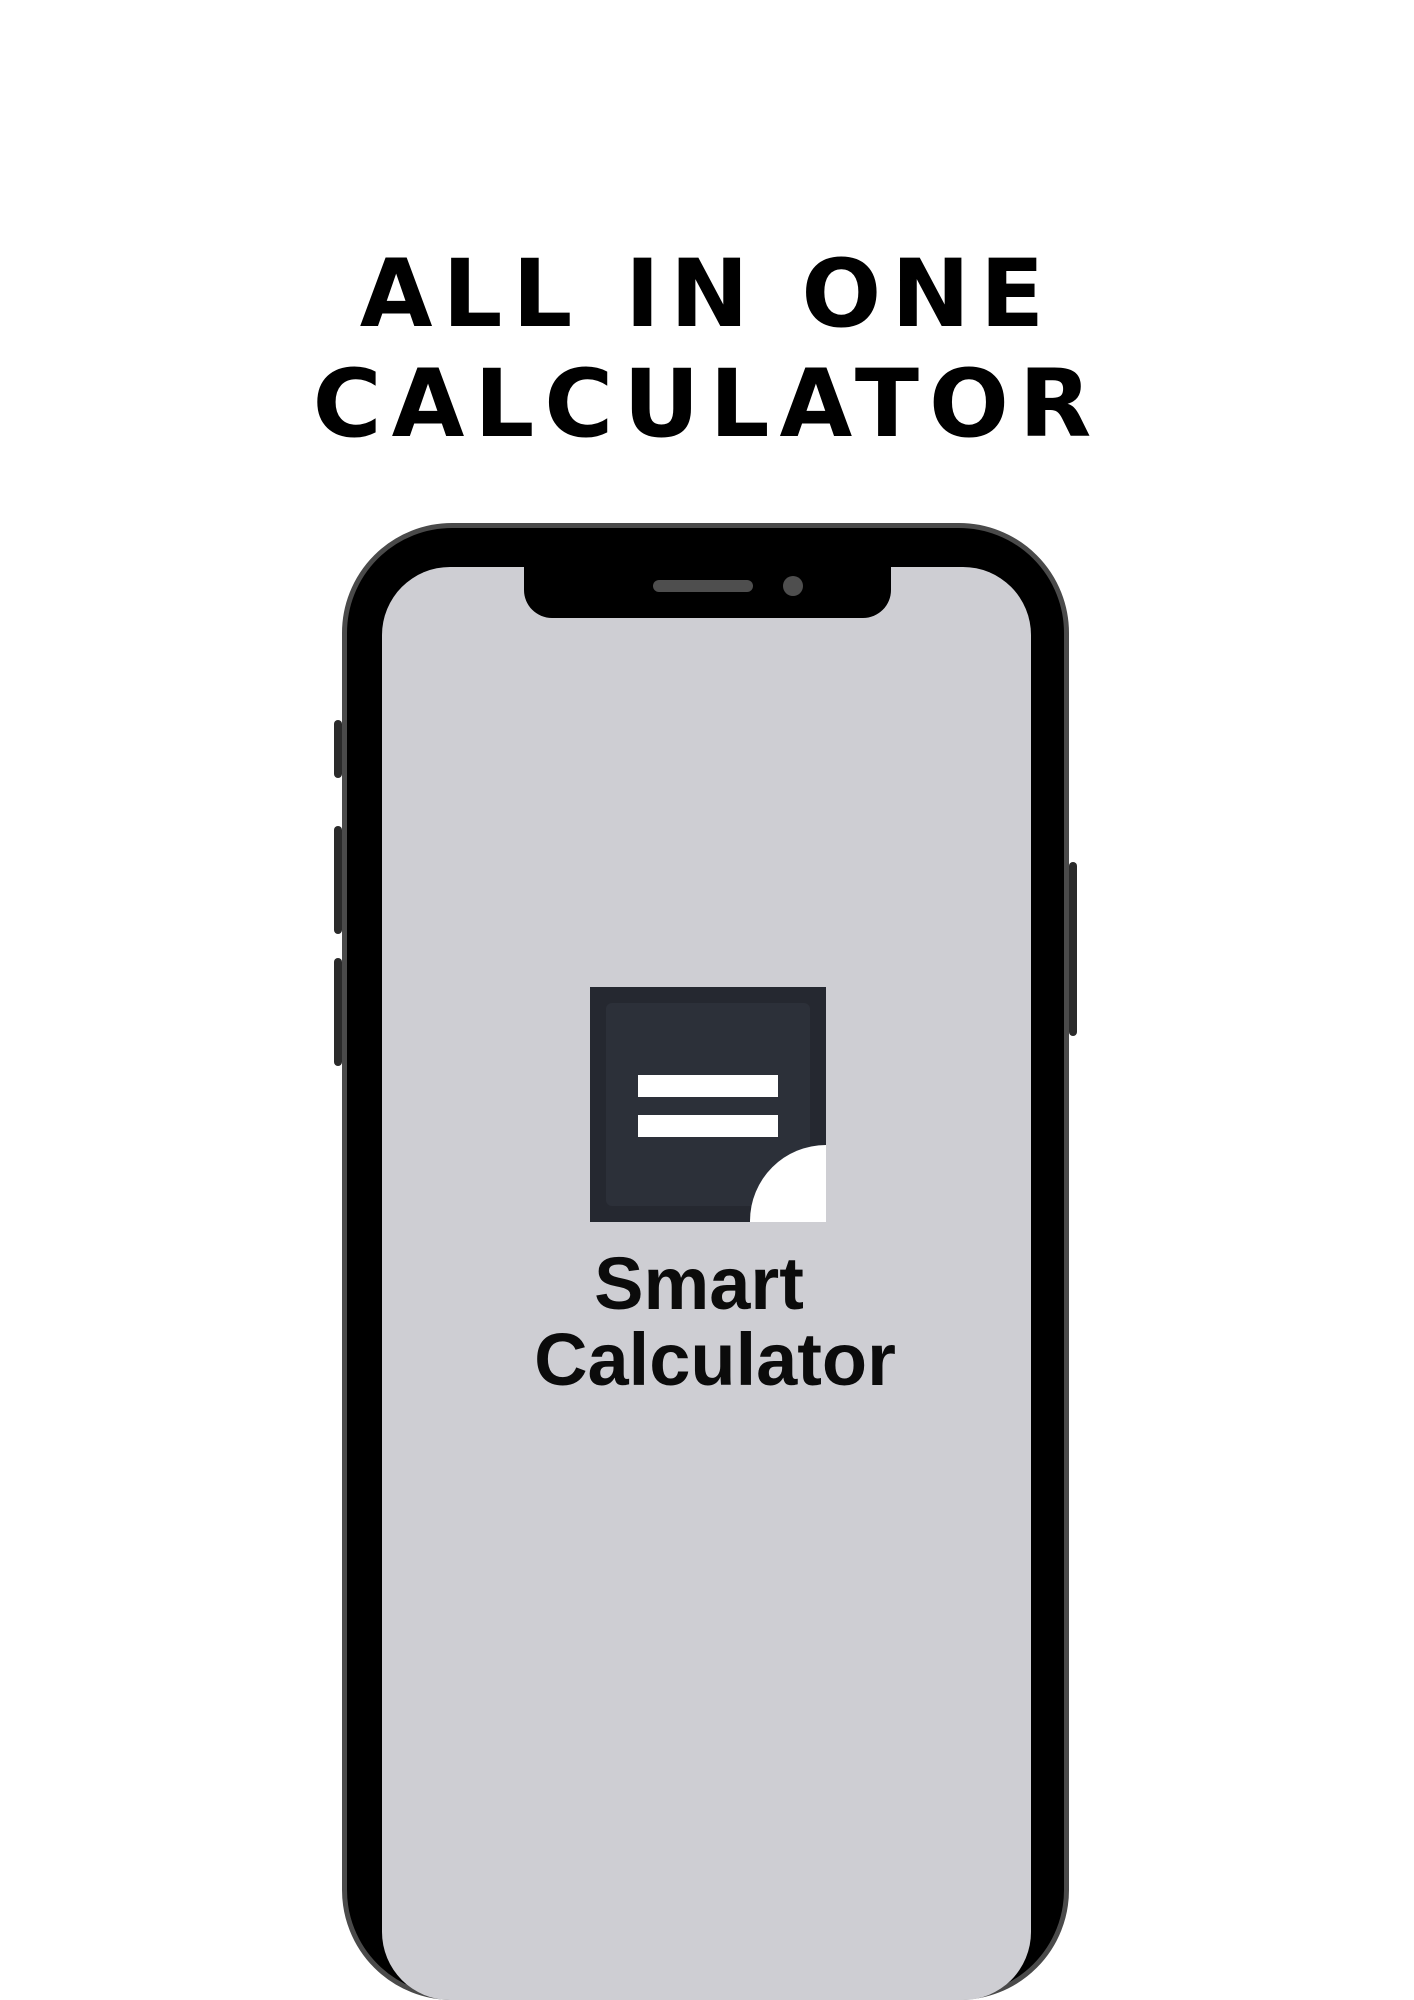 Image resolution: width=1414 pixels, height=2000 pixels. Describe the element at coordinates (338, 1012) in the screenshot. I see `phone-volume-down-button` at that location.